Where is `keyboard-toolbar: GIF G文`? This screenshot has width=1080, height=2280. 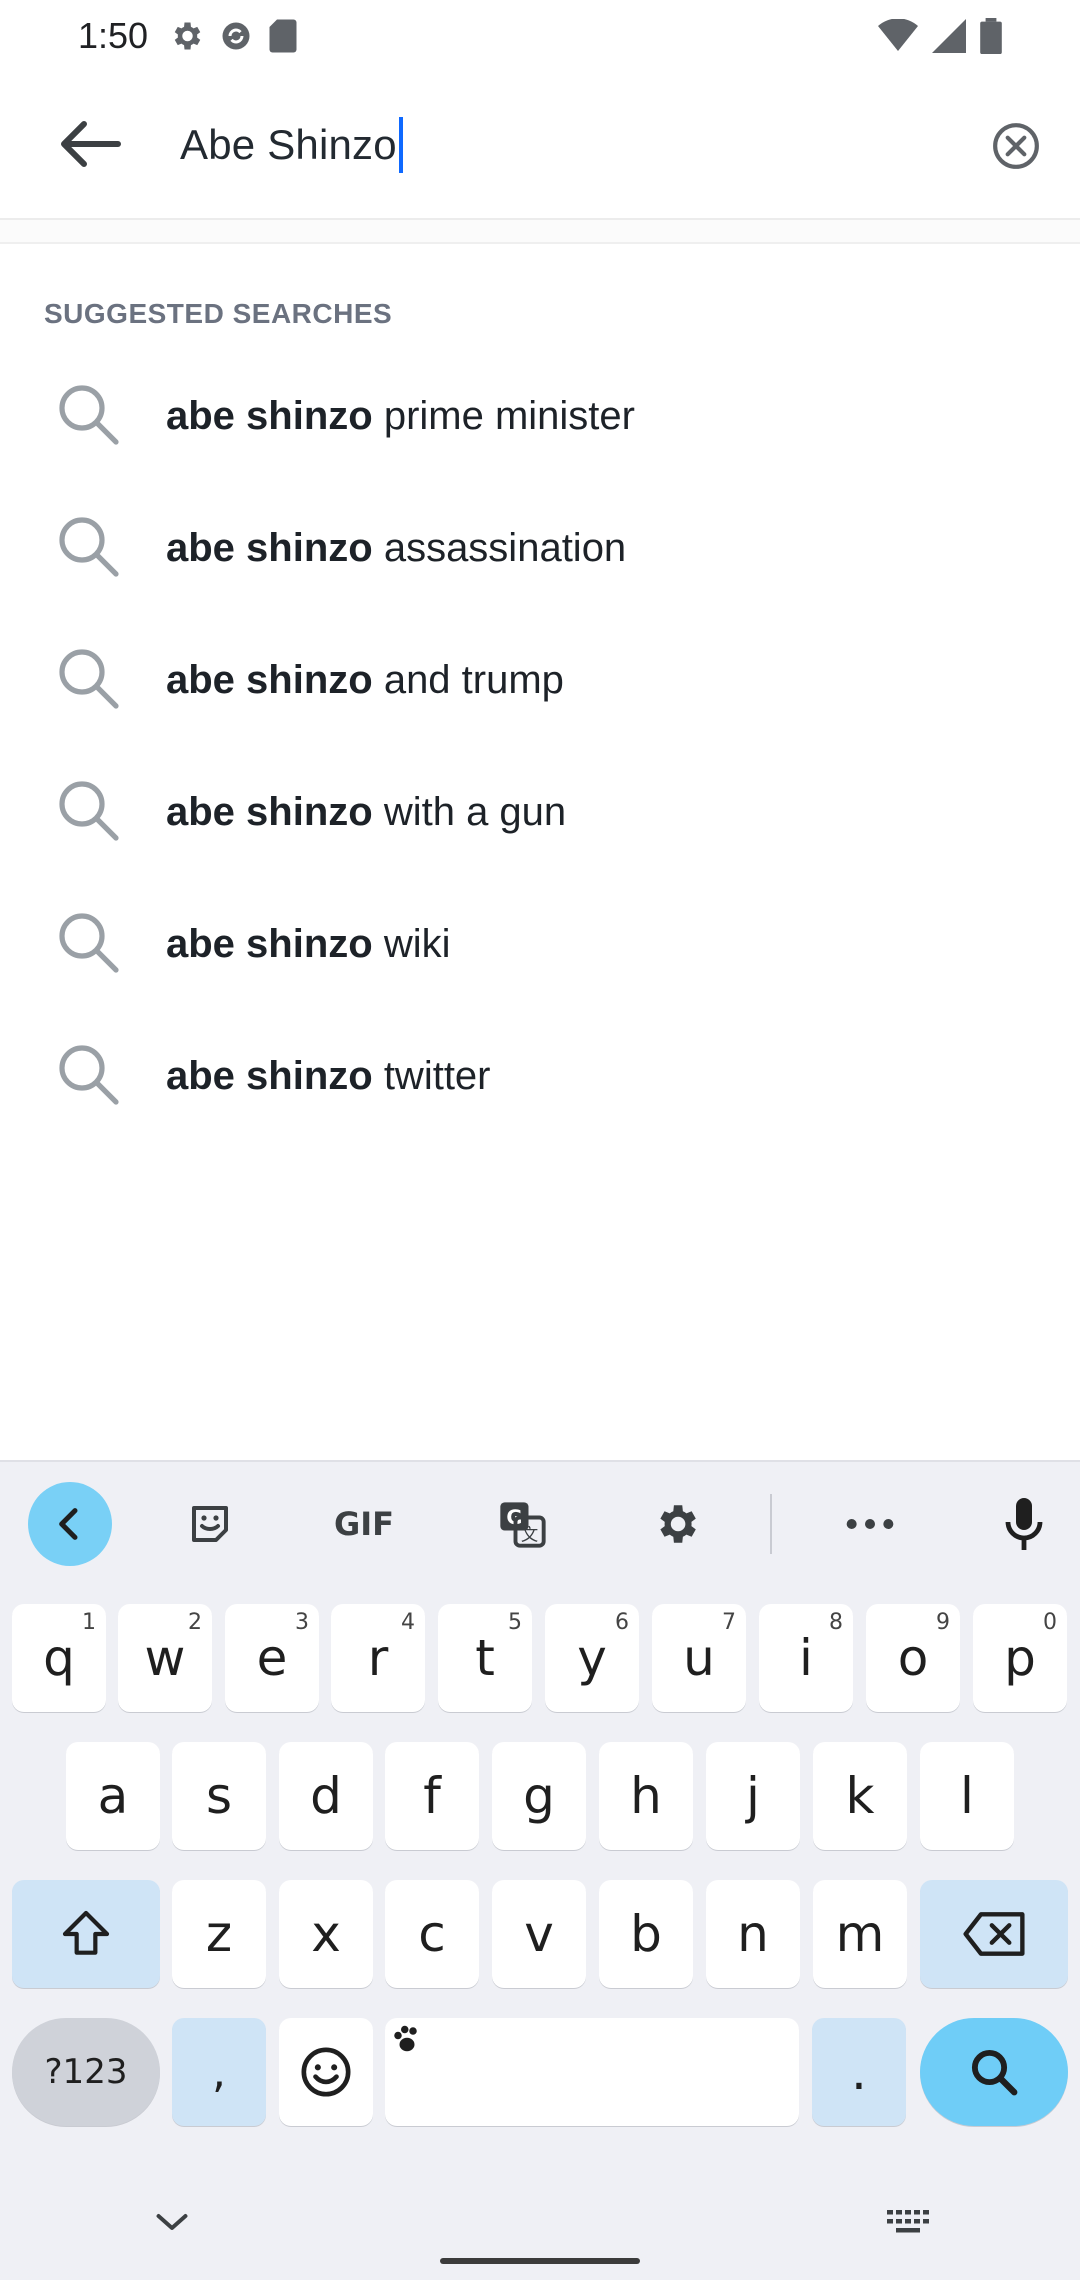
keyboard-toolbar: GIF G文 is located at coordinates (540, 1522).